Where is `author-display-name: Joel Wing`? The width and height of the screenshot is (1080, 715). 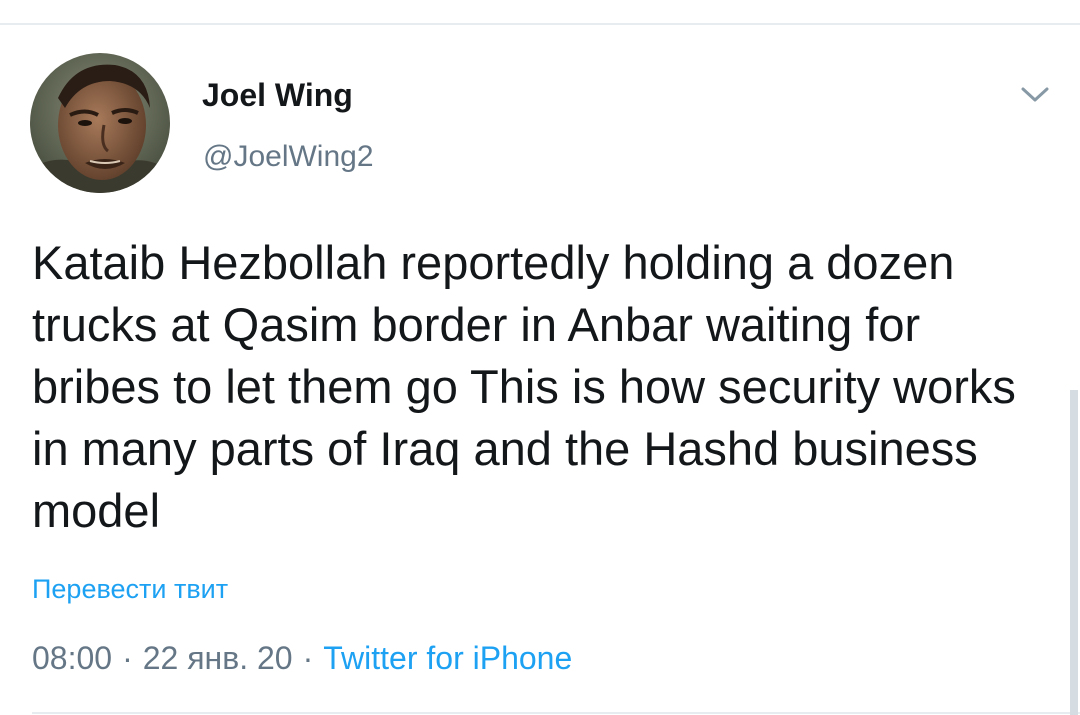 author-display-name: Joel Wing is located at coordinates (277, 95).